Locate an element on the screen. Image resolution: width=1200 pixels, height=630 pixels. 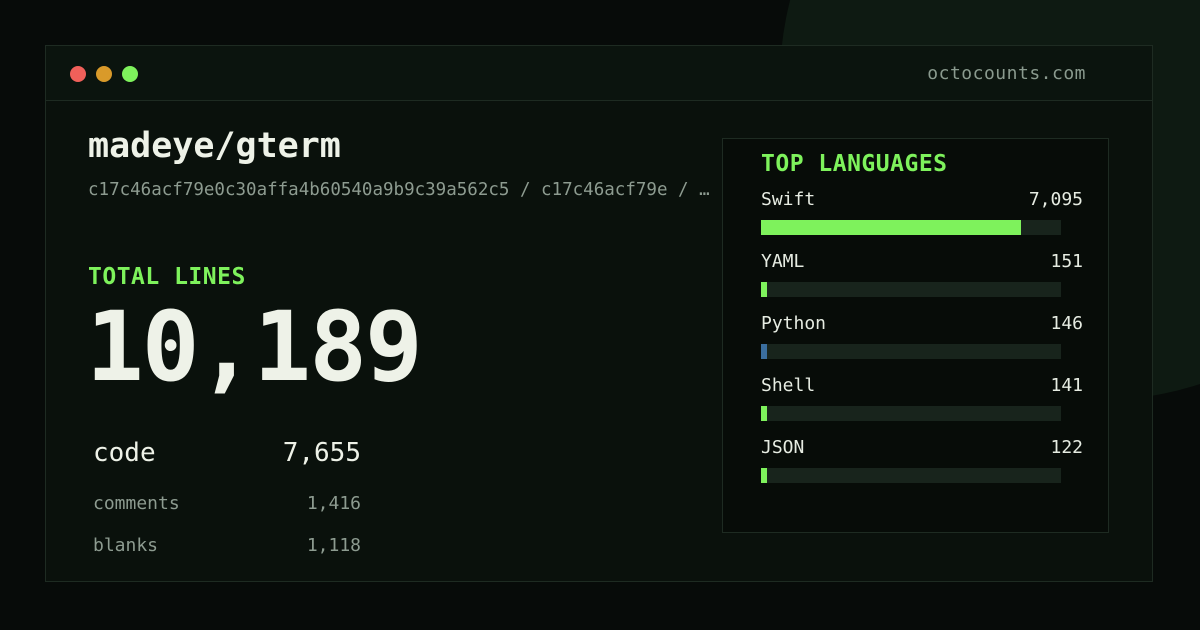
total-lines-value: 10,189 is located at coordinates (254, 347).